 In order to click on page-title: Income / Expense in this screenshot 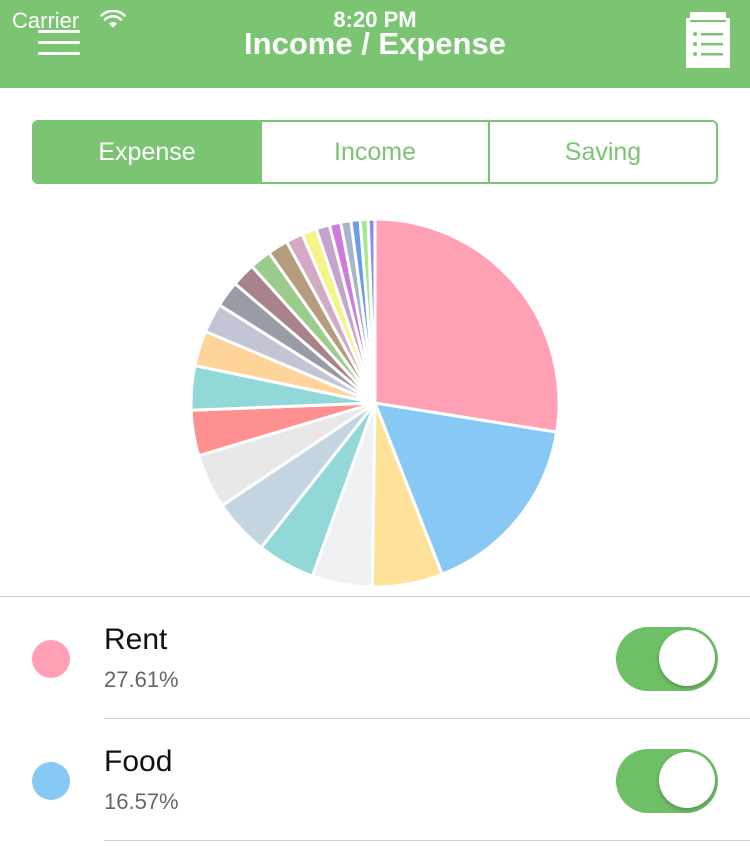, I will do `click(375, 43)`.